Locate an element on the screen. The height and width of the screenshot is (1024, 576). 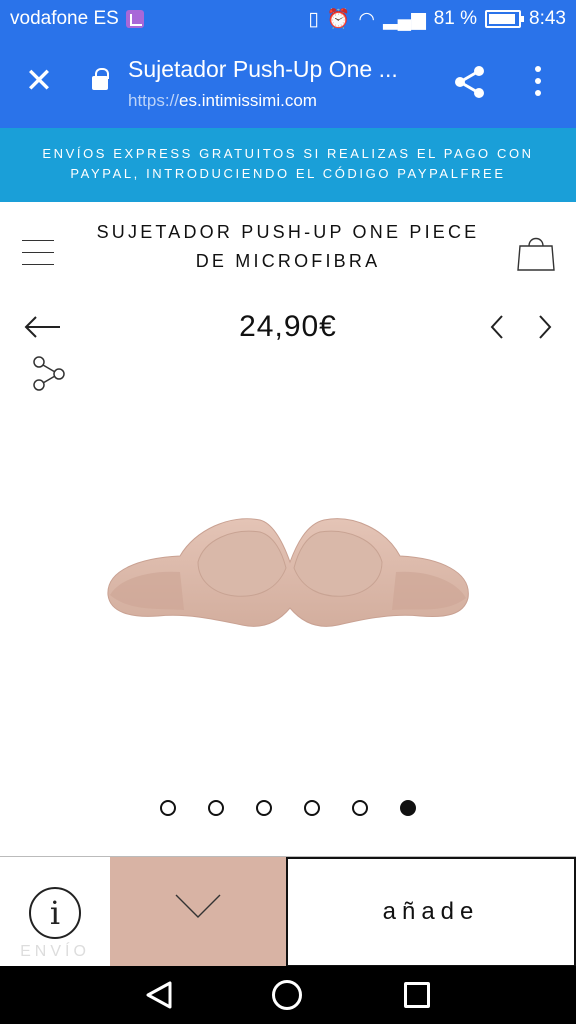
url-scheme: https:// is located at coordinates (154, 100).